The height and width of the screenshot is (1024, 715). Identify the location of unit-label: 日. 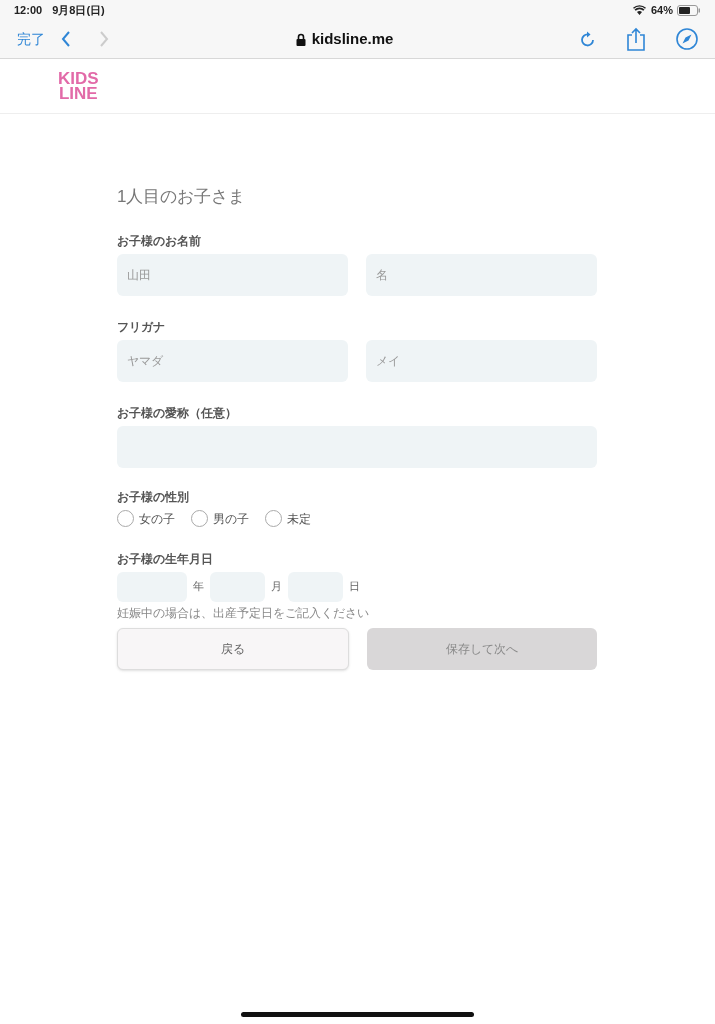
(354, 587).